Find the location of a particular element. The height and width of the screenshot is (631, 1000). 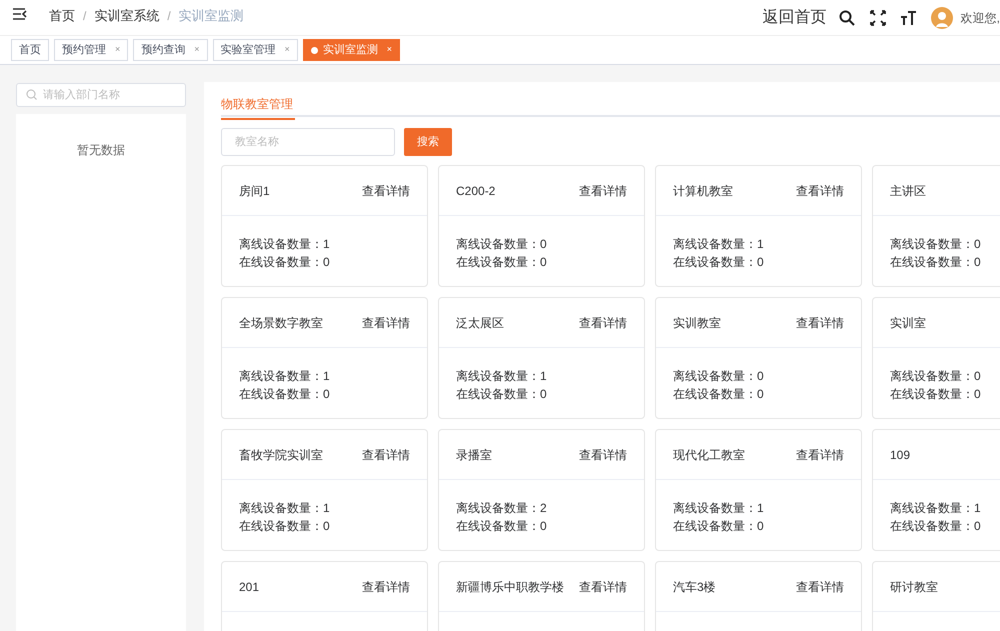

home-link: 返回首页 is located at coordinates (794, 18).